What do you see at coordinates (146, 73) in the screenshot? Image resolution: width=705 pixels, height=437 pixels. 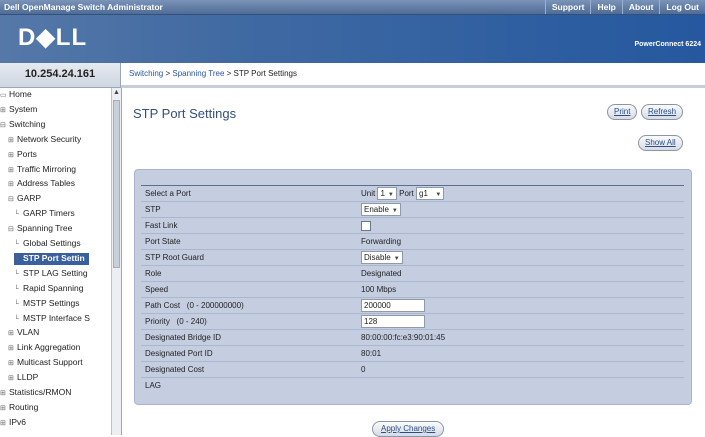 I see `breadcrumb-switching: Switching` at bounding box center [146, 73].